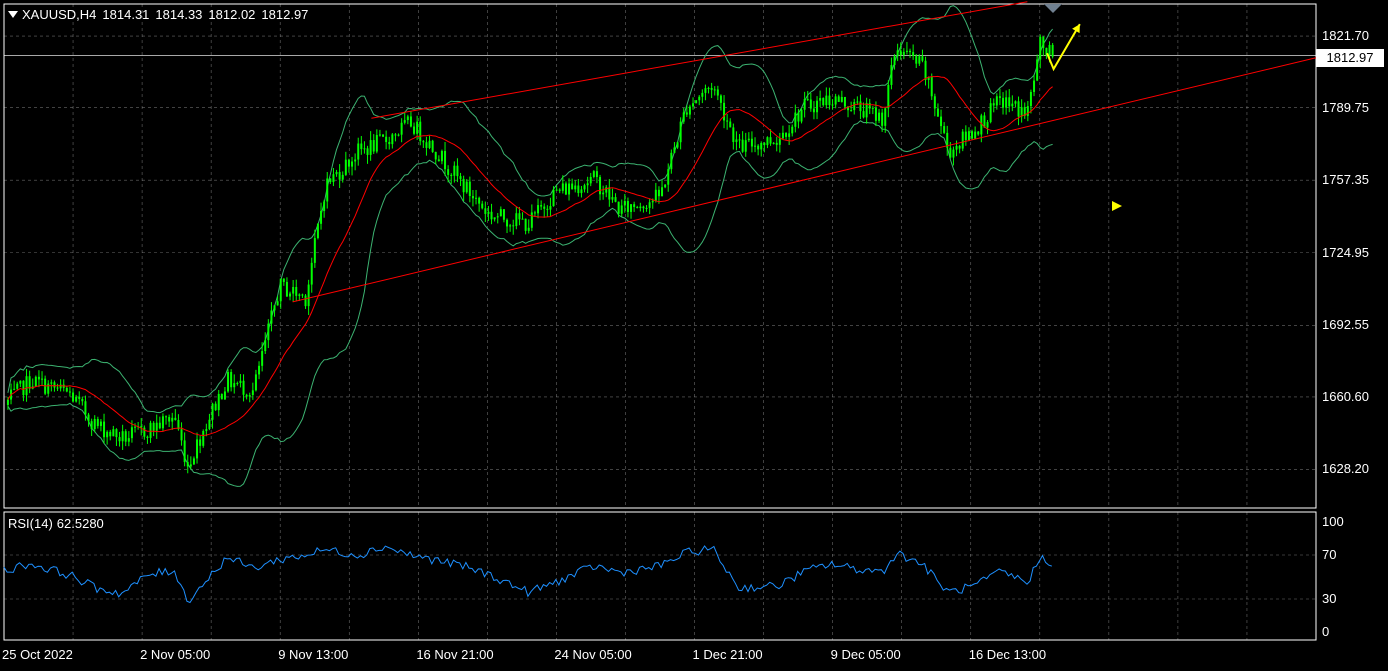 The height and width of the screenshot is (671, 1388). Describe the element at coordinates (285, 14) in the screenshot. I see `ohlc-close: 1812.97` at that location.